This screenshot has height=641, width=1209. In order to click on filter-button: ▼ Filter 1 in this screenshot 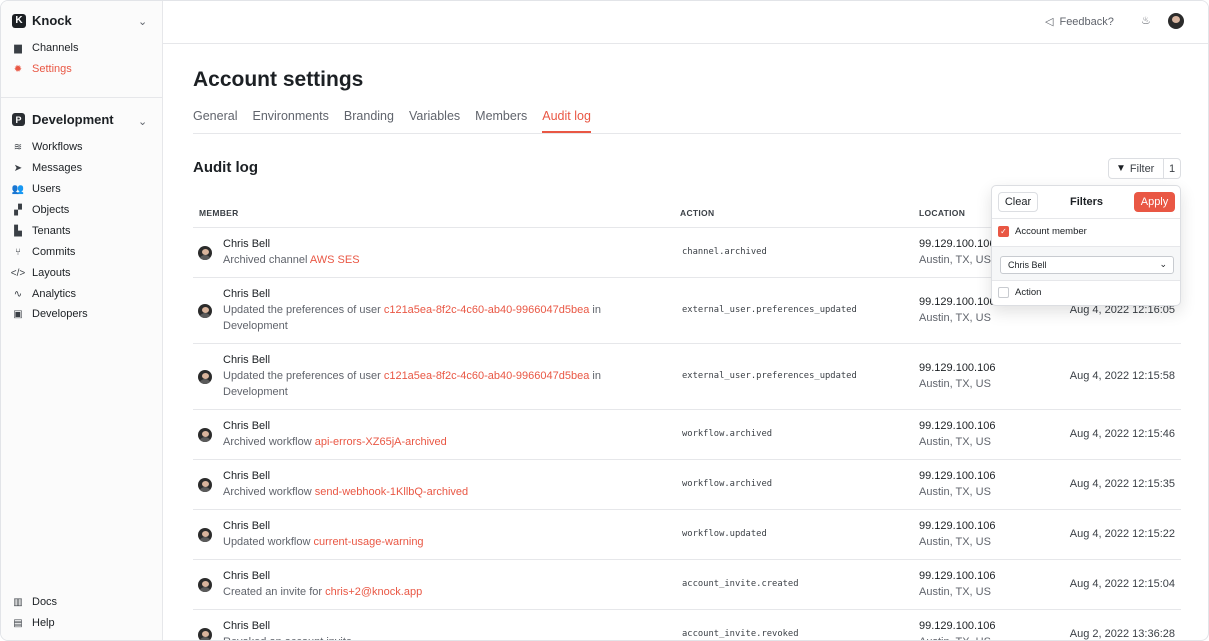, I will do `click(1144, 168)`.